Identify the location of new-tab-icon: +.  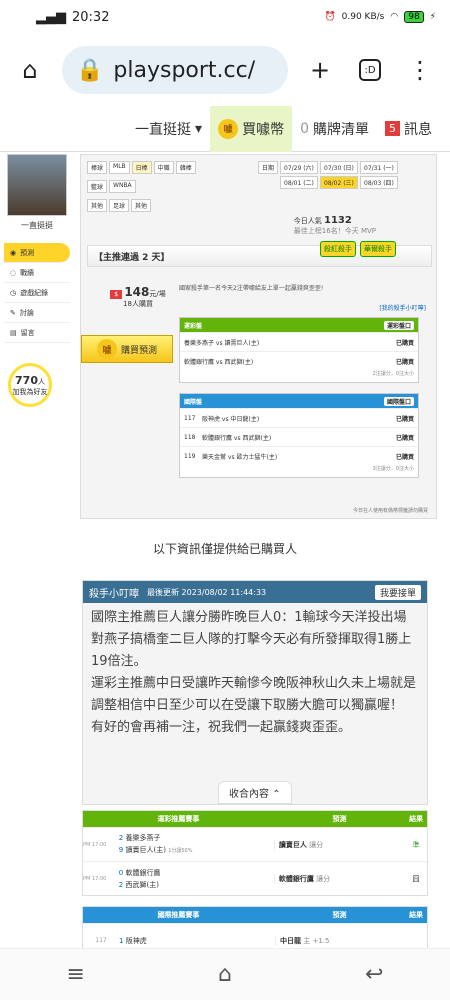
(320, 70).